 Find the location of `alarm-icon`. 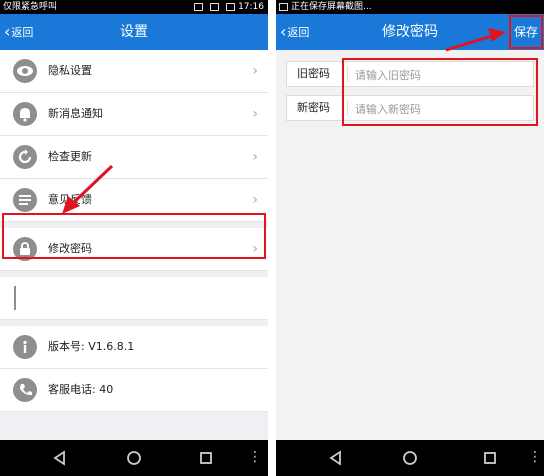

alarm-icon is located at coordinates (199, 6).